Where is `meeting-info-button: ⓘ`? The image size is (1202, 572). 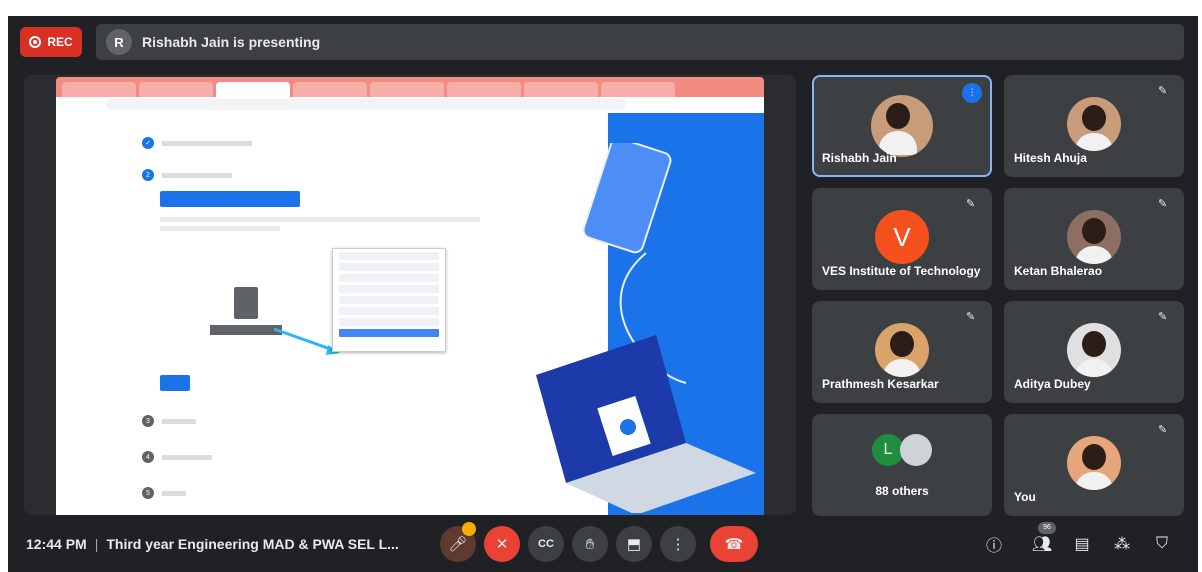
meeting-info-button: ⓘ is located at coordinates (994, 544).